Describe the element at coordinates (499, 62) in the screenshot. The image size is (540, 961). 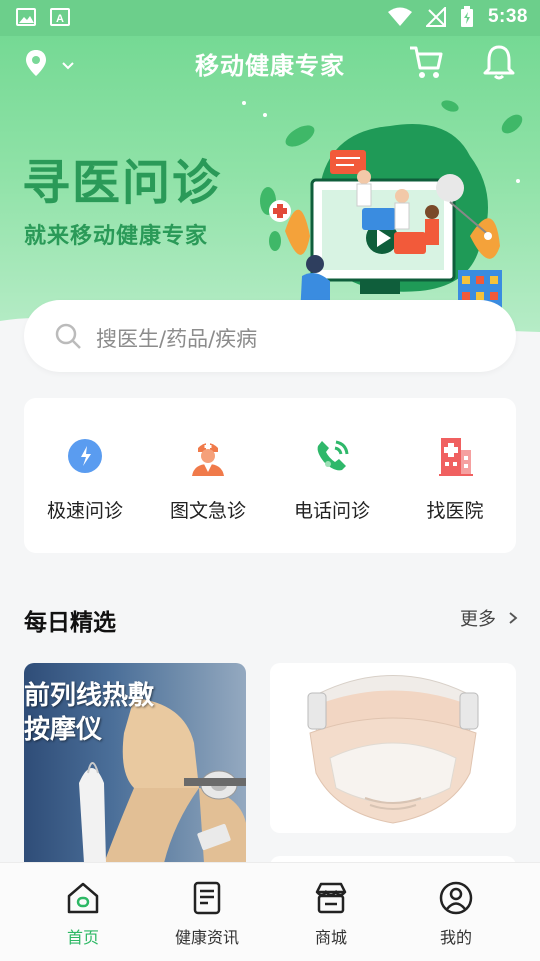
I see `bell-icon` at that location.